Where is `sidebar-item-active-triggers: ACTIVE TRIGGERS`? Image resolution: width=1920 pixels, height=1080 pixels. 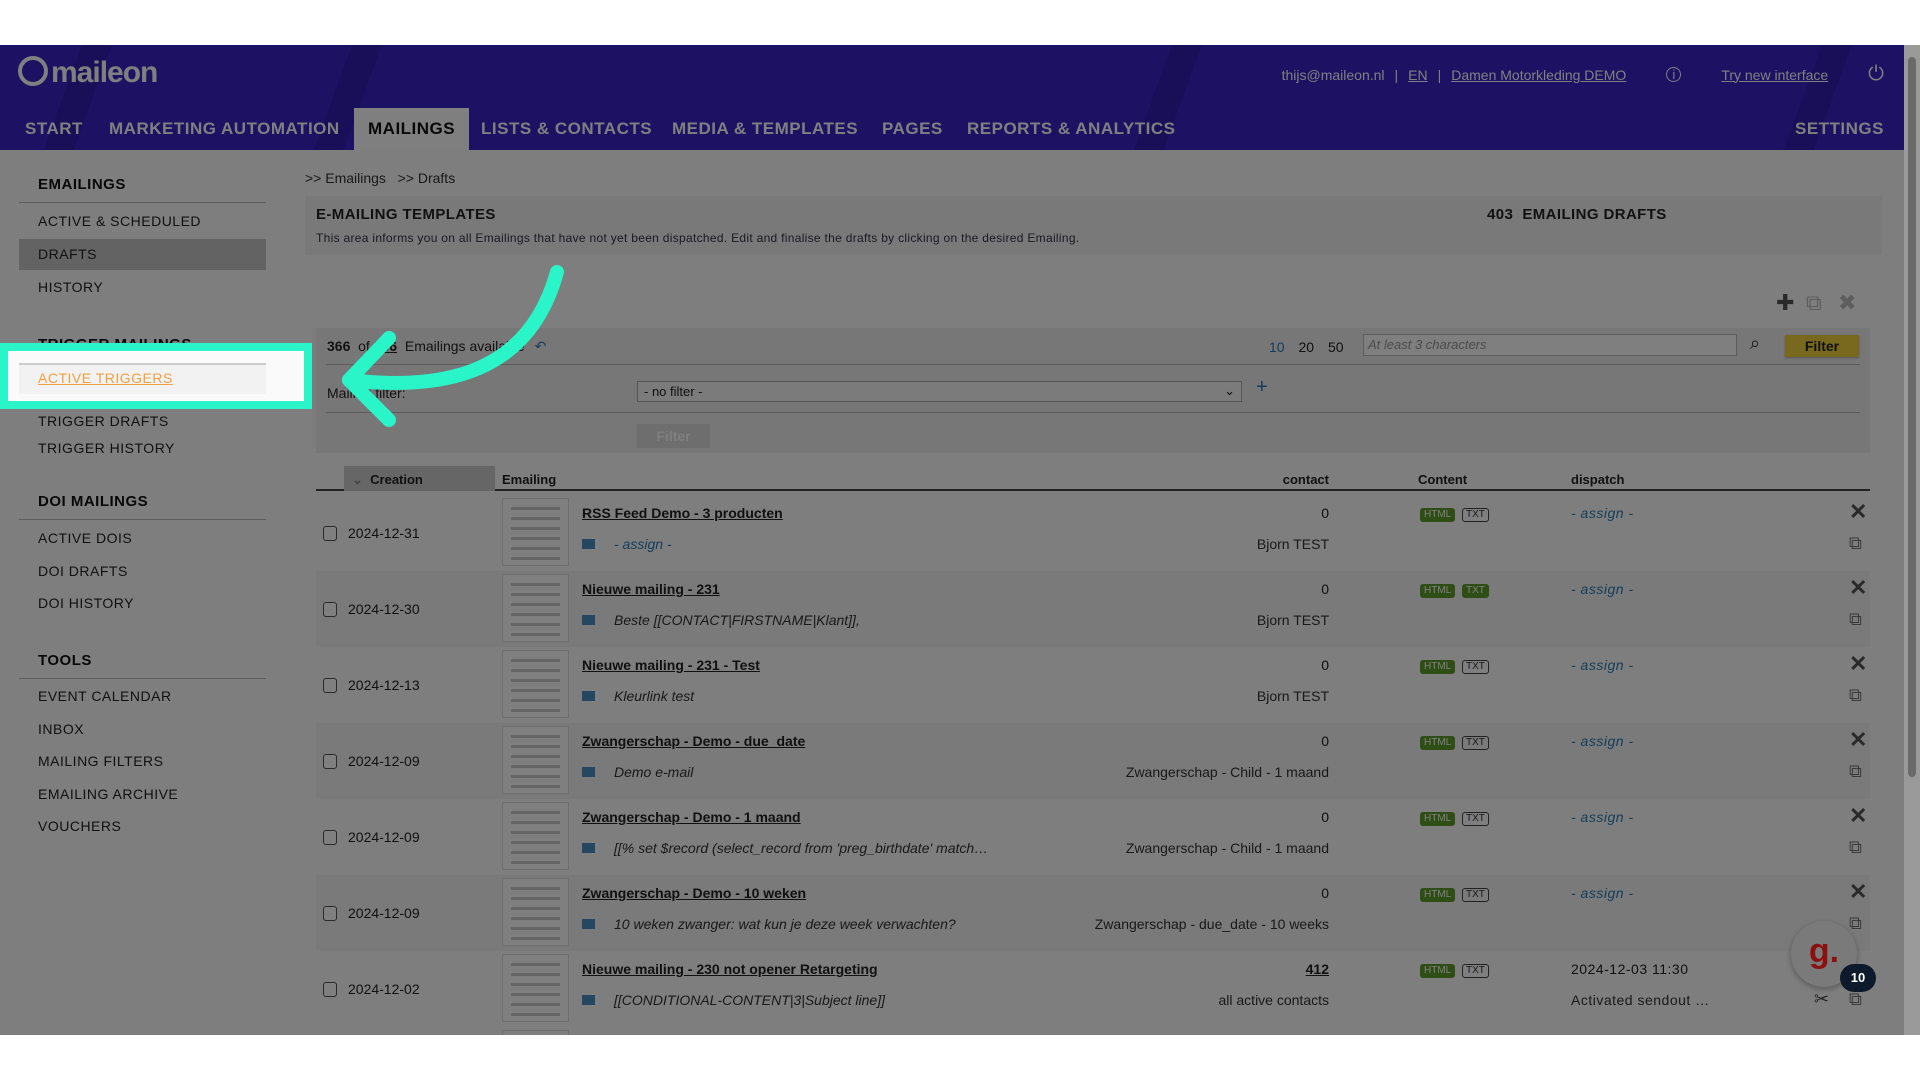
sidebar-item-active-triggers: ACTIVE TRIGGERS is located at coordinates (105, 378).